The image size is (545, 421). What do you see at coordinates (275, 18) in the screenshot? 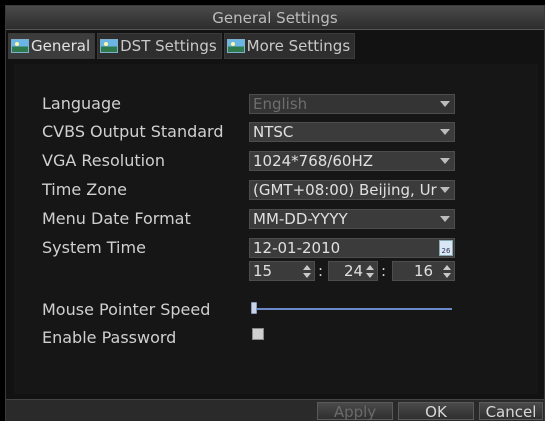
I see `window-title: General Settings` at bounding box center [275, 18].